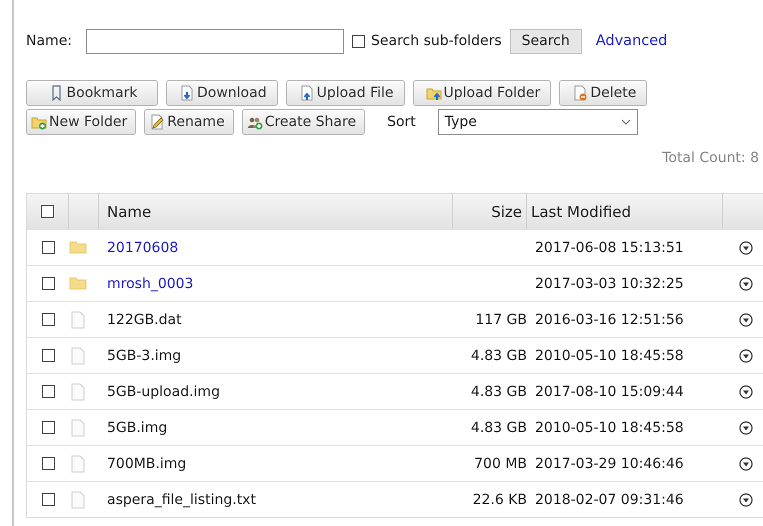 Image resolution: width=763 pixels, height=526 pixels. What do you see at coordinates (187, 93) in the screenshot?
I see `download-icon` at bounding box center [187, 93].